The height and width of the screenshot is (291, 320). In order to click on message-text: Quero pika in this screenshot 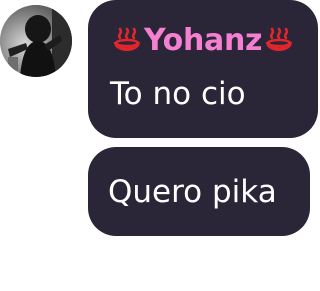, I will do `click(192, 191)`.